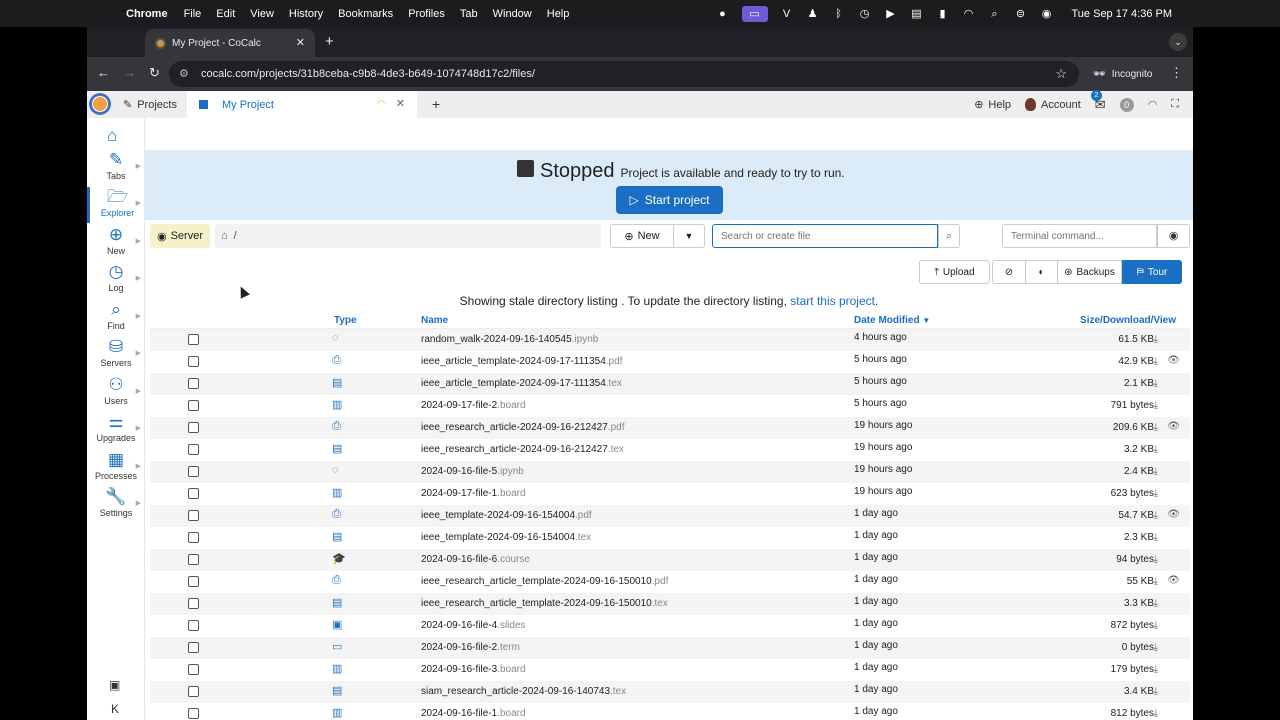 This screenshot has height=720, width=1280. Describe the element at coordinates (512, 14) in the screenshot. I see `menu-window: Window` at that location.